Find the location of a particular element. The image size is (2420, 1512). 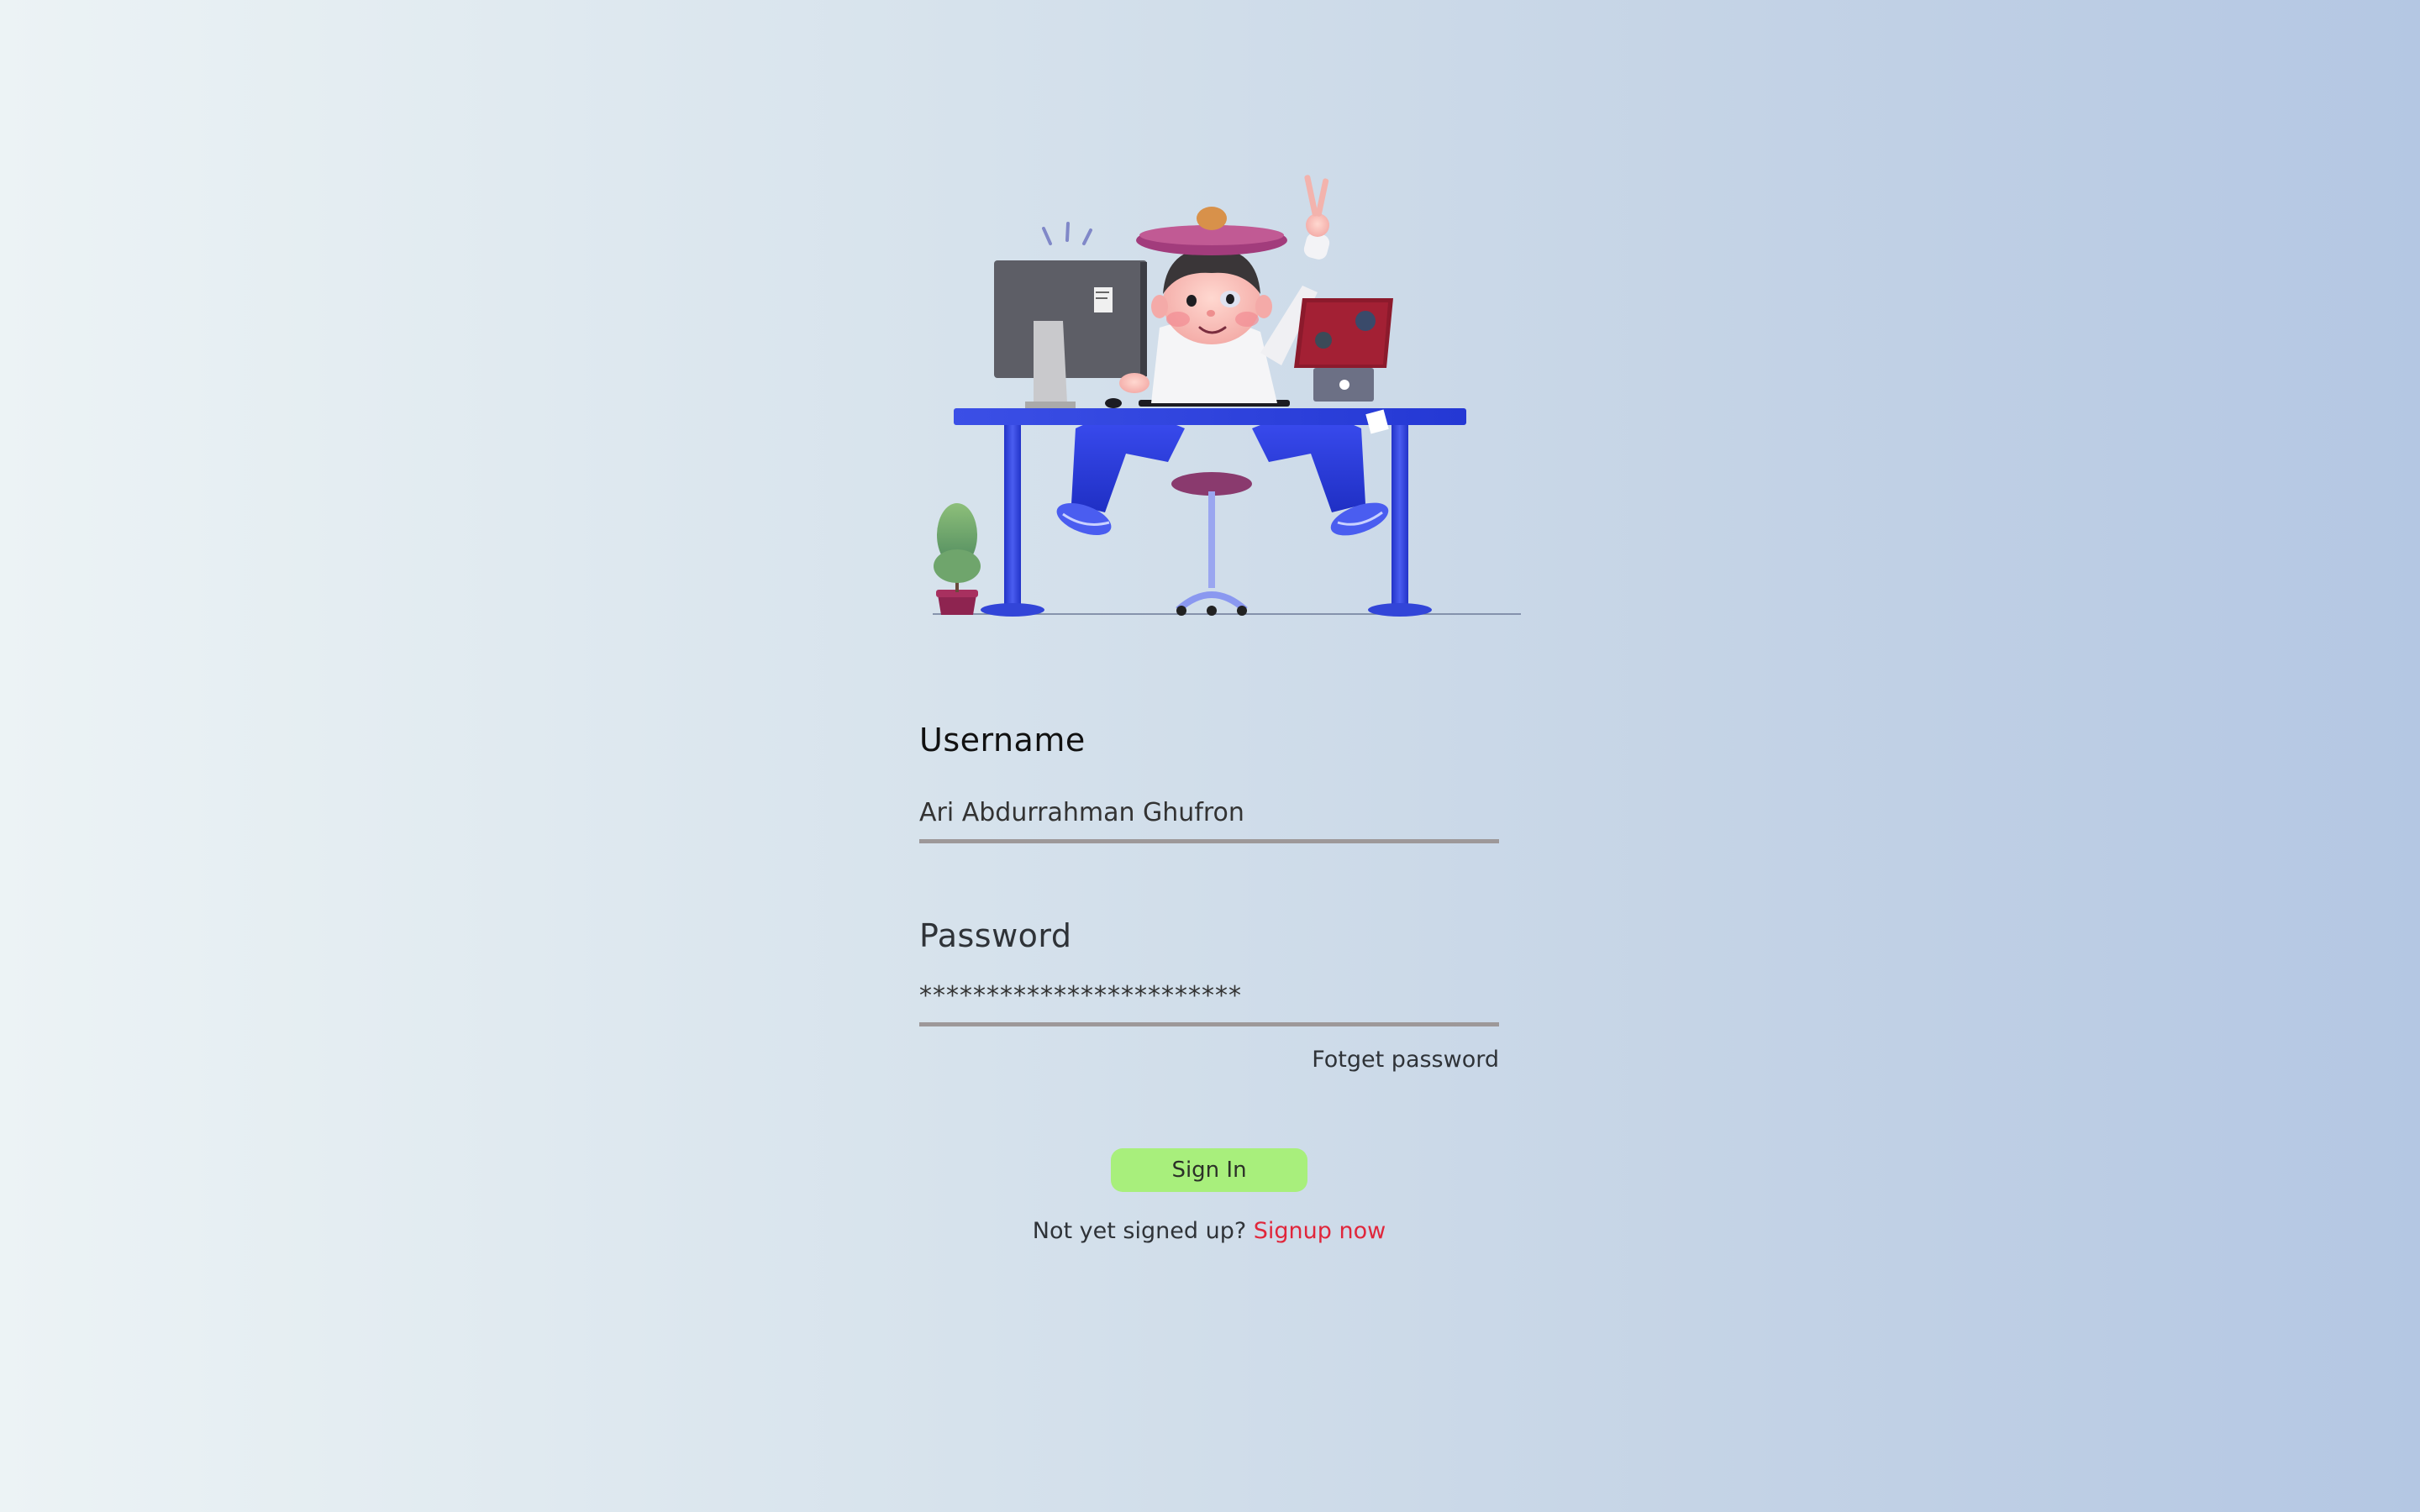

signup-prompt: Not yet signed up? Signup now is located at coordinates (1209, 1231).